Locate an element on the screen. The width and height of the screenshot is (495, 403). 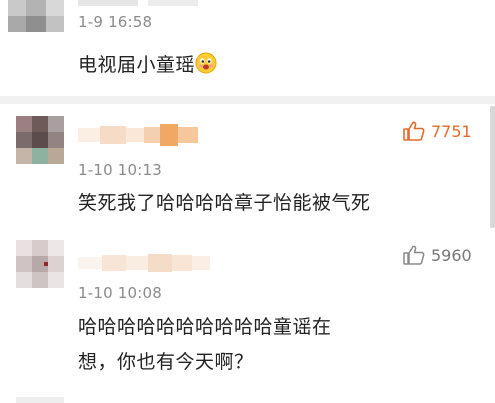
drooling-face-emoji is located at coordinates (206, 68).